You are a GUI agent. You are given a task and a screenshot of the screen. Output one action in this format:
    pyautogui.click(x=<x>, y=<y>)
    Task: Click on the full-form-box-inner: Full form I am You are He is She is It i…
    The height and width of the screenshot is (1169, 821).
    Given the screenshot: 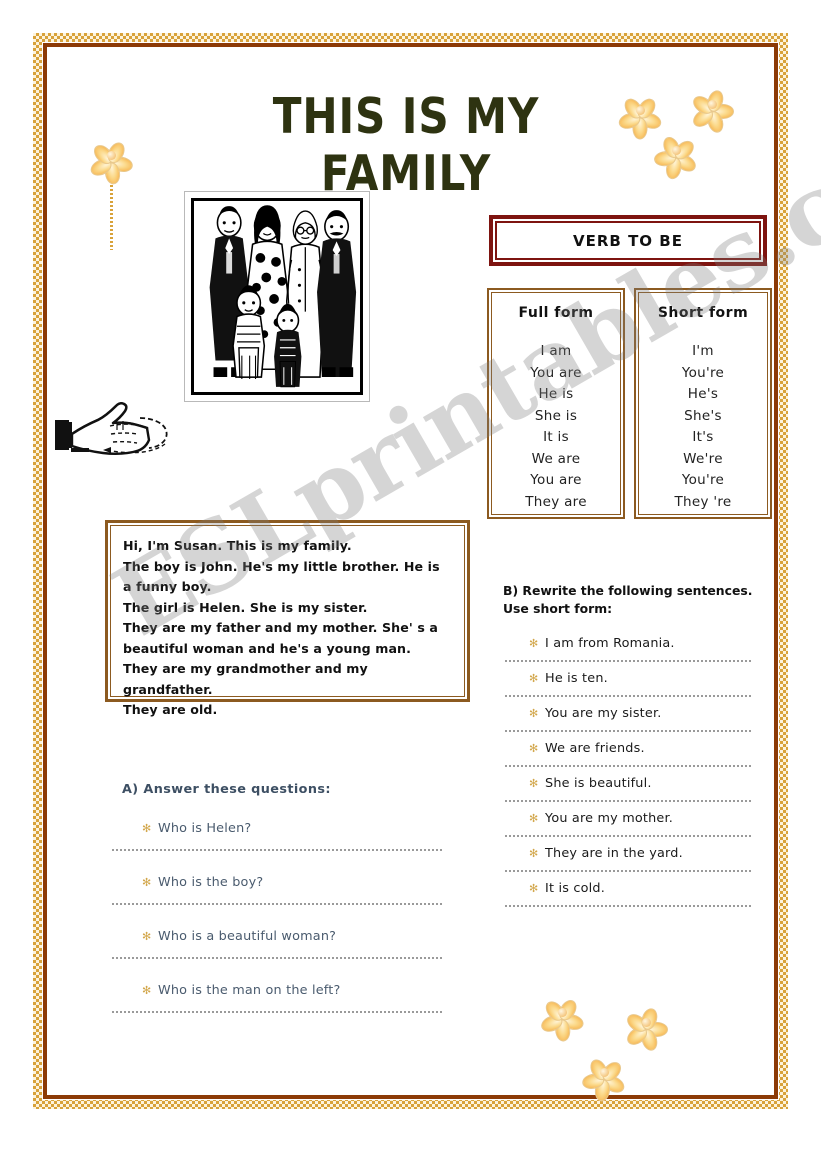 What is the action you would take?
    pyautogui.click(x=556, y=403)
    